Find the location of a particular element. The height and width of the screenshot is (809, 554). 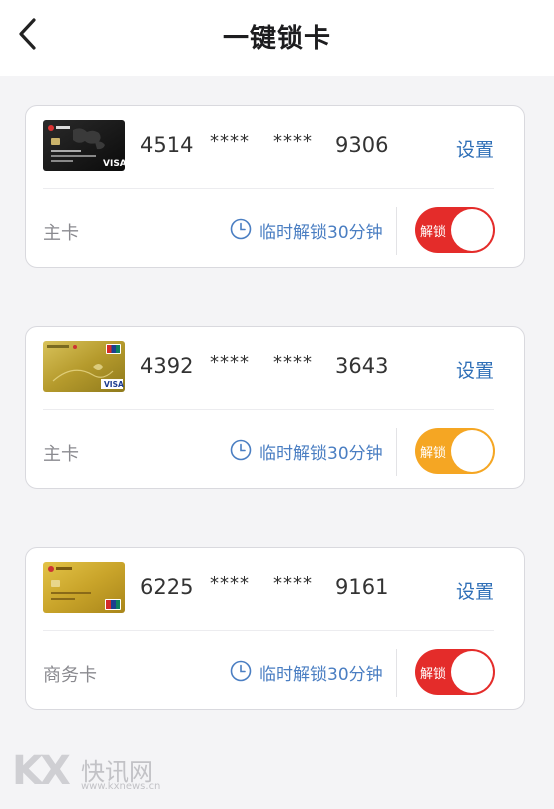

card-number-last: 3643 is located at coordinates (362, 366).